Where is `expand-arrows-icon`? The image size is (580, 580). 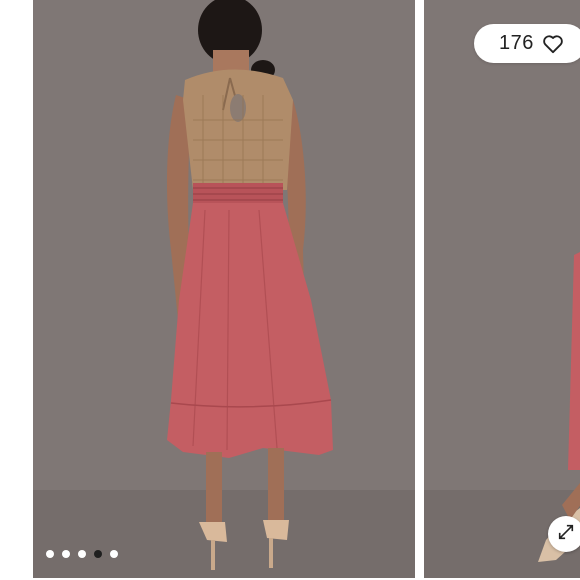 expand-arrows-icon is located at coordinates (566, 534).